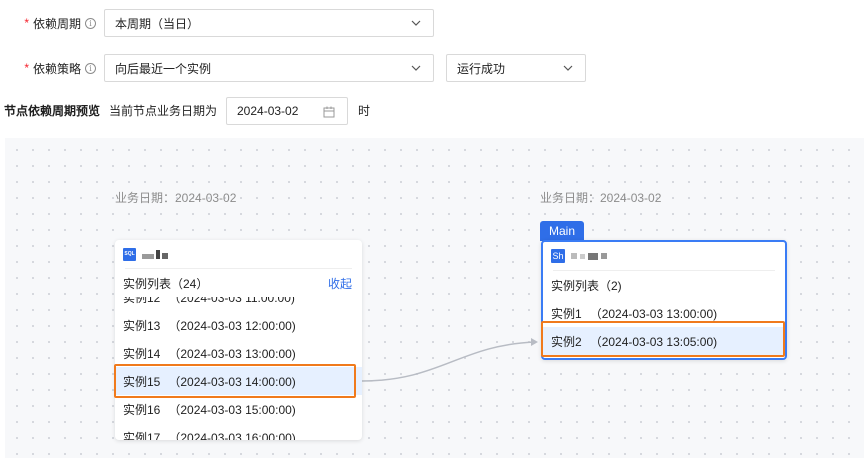 Image resolution: width=864 pixels, height=463 pixels. Describe the element at coordinates (238, 304) in the screenshot. I see `list-item: 实例12 （2024-03-03 11:00:00)` at that location.